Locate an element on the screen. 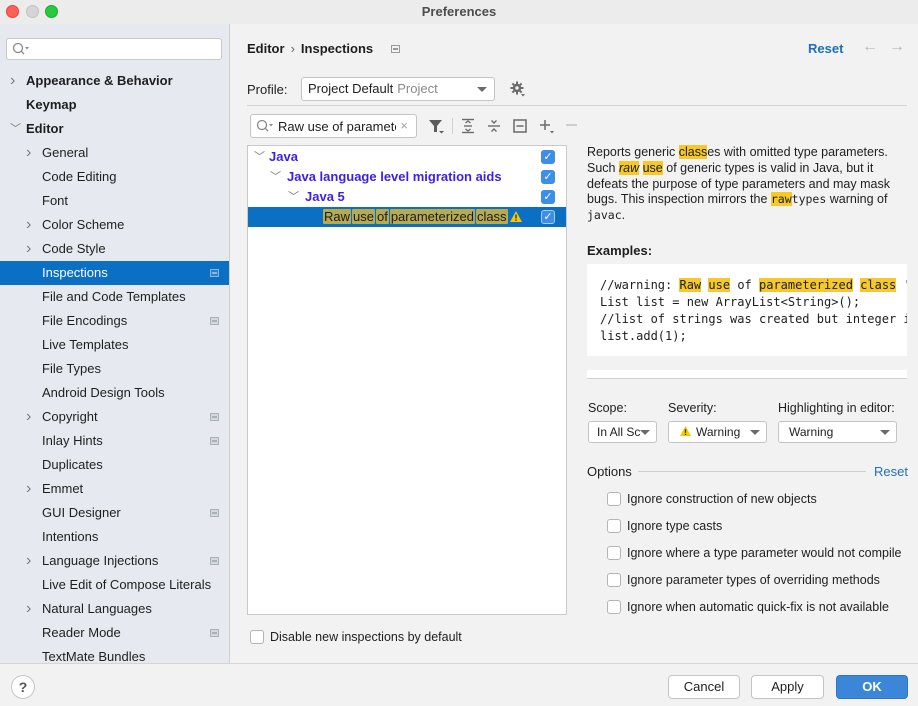 This screenshot has width=918, height=706. breadcrumb-editor: Editor is located at coordinates (266, 48).